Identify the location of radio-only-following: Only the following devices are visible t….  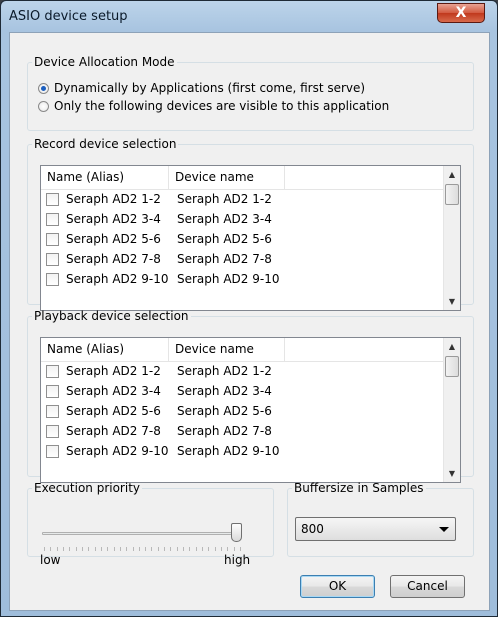
(213, 106).